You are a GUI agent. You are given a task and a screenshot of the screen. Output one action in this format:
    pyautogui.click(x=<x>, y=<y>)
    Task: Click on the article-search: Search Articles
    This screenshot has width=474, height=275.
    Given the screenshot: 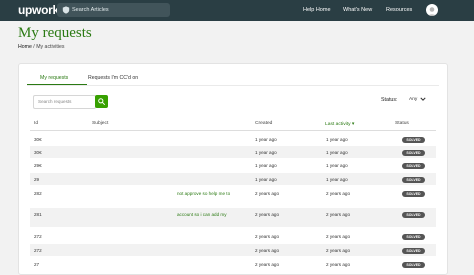 What is the action you would take?
    pyautogui.click(x=113, y=10)
    